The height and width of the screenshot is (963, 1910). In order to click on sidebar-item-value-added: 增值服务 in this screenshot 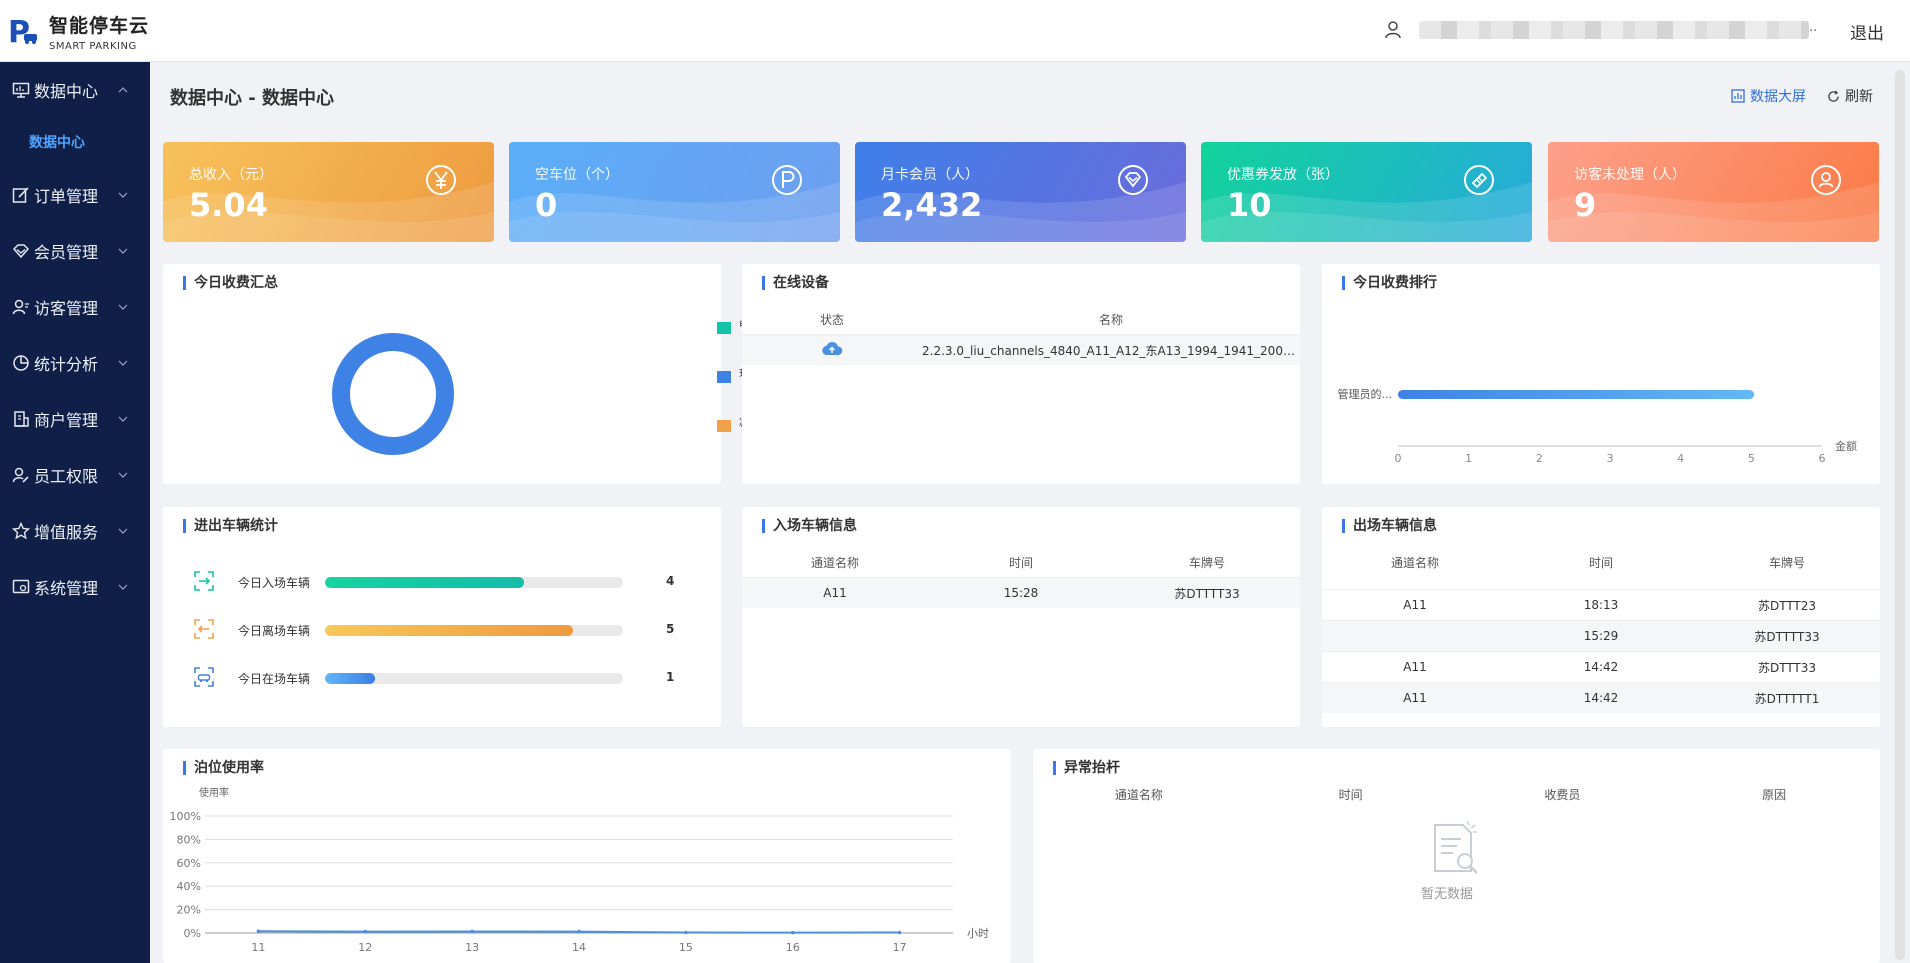, I will do `click(75, 531)`.